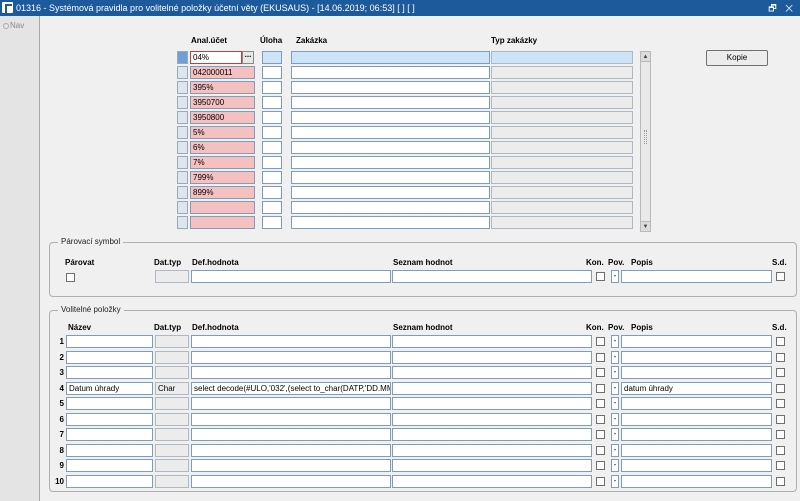 Image resolution: width=800 pixels, height=501 pixels. Describe the element at coordinates (615, 276) in the screenshot. I see `parovaci-pov-field: -` at that location.